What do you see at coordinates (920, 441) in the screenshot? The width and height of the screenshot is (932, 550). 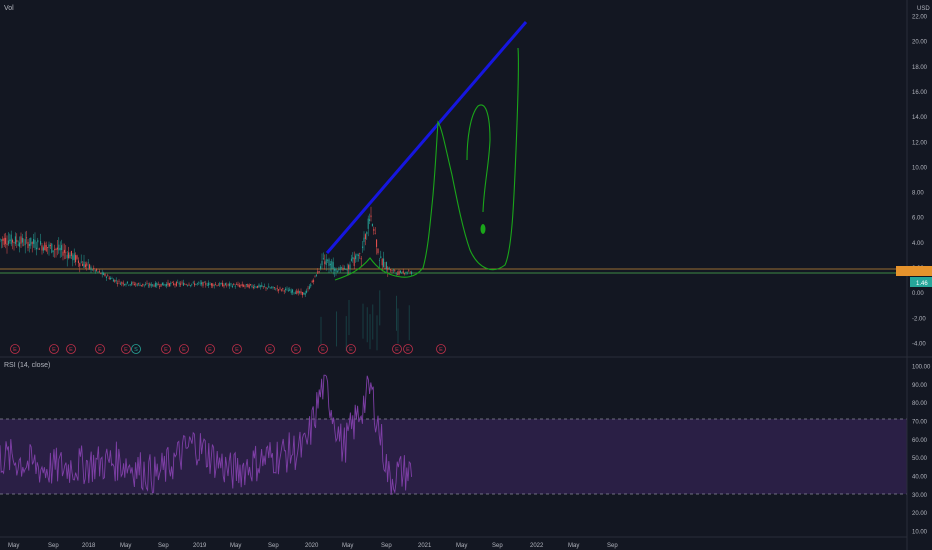 I see `rsi-tick-label: 60.00` at bounding box center [920, 441].